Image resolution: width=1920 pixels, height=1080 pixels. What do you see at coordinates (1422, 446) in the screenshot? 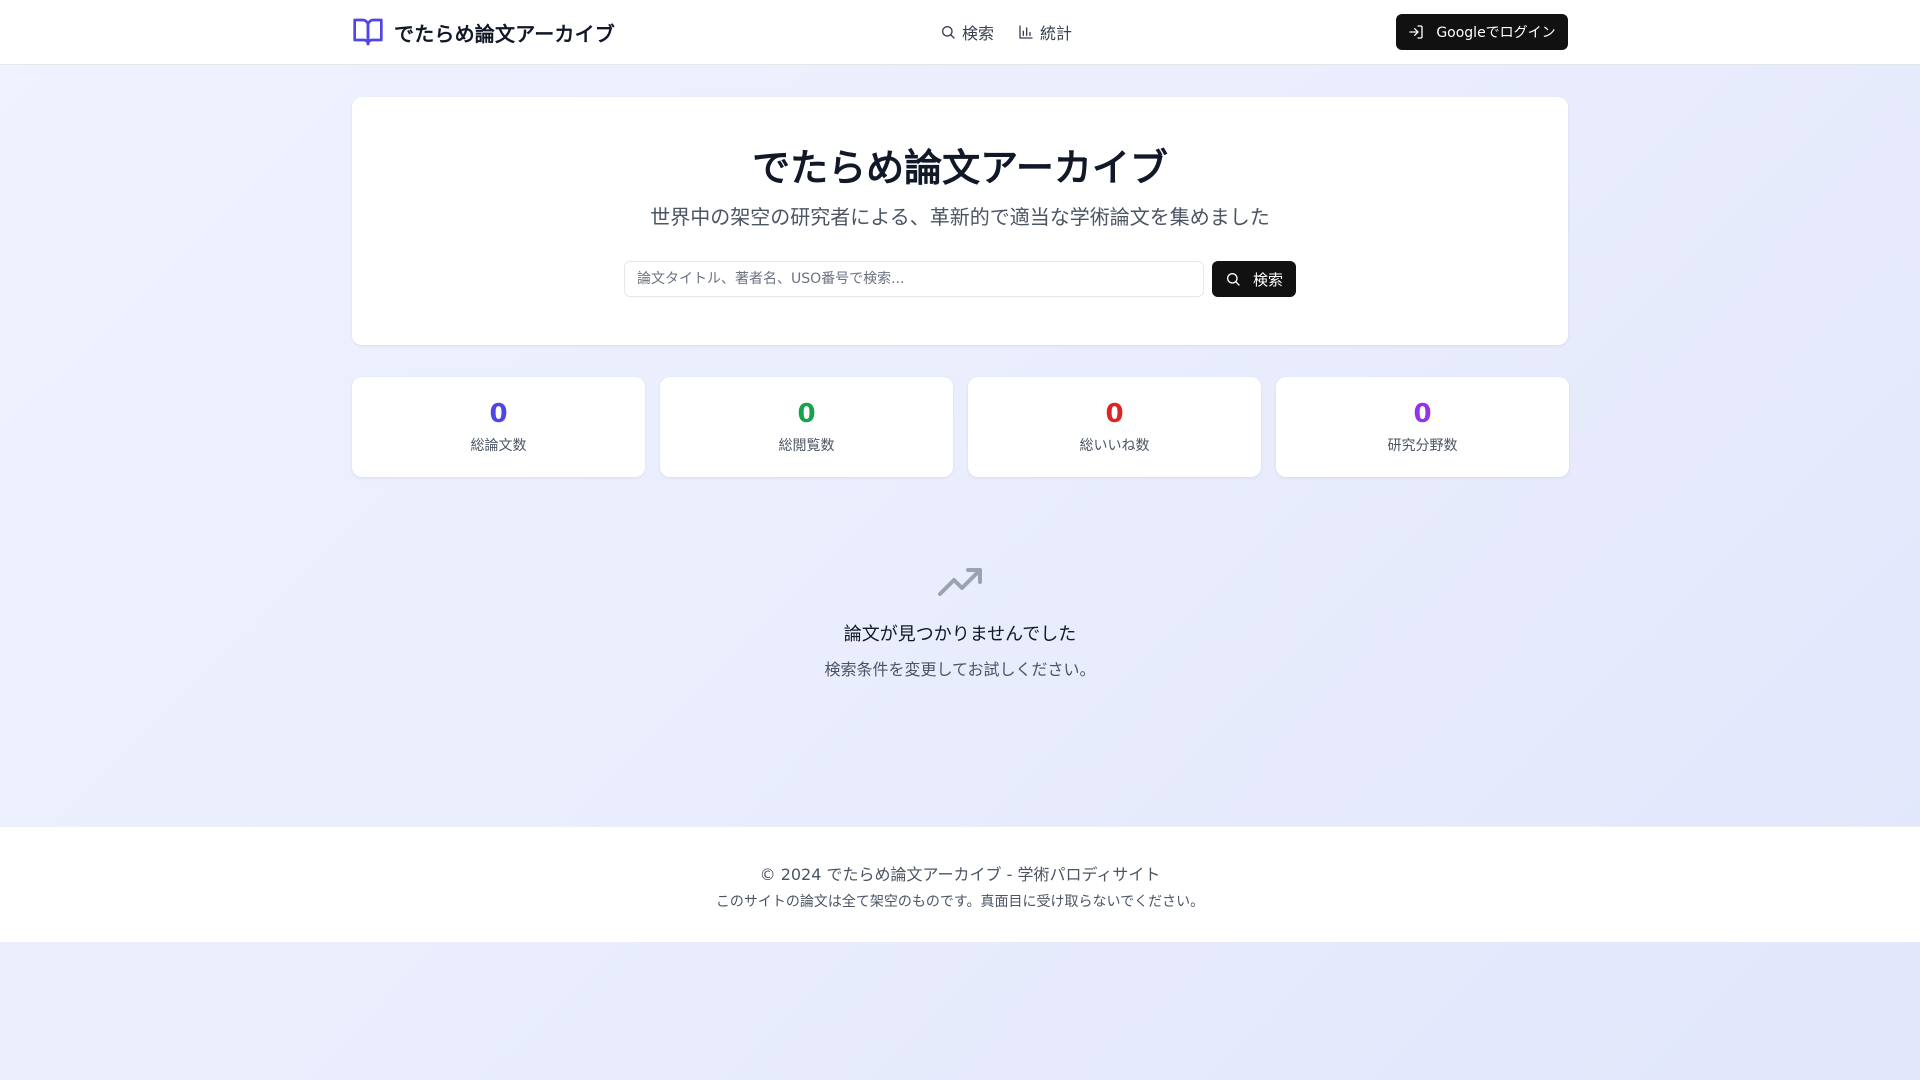
I see `stat-label: 研究分野数` at bounding box center [1422, 446].